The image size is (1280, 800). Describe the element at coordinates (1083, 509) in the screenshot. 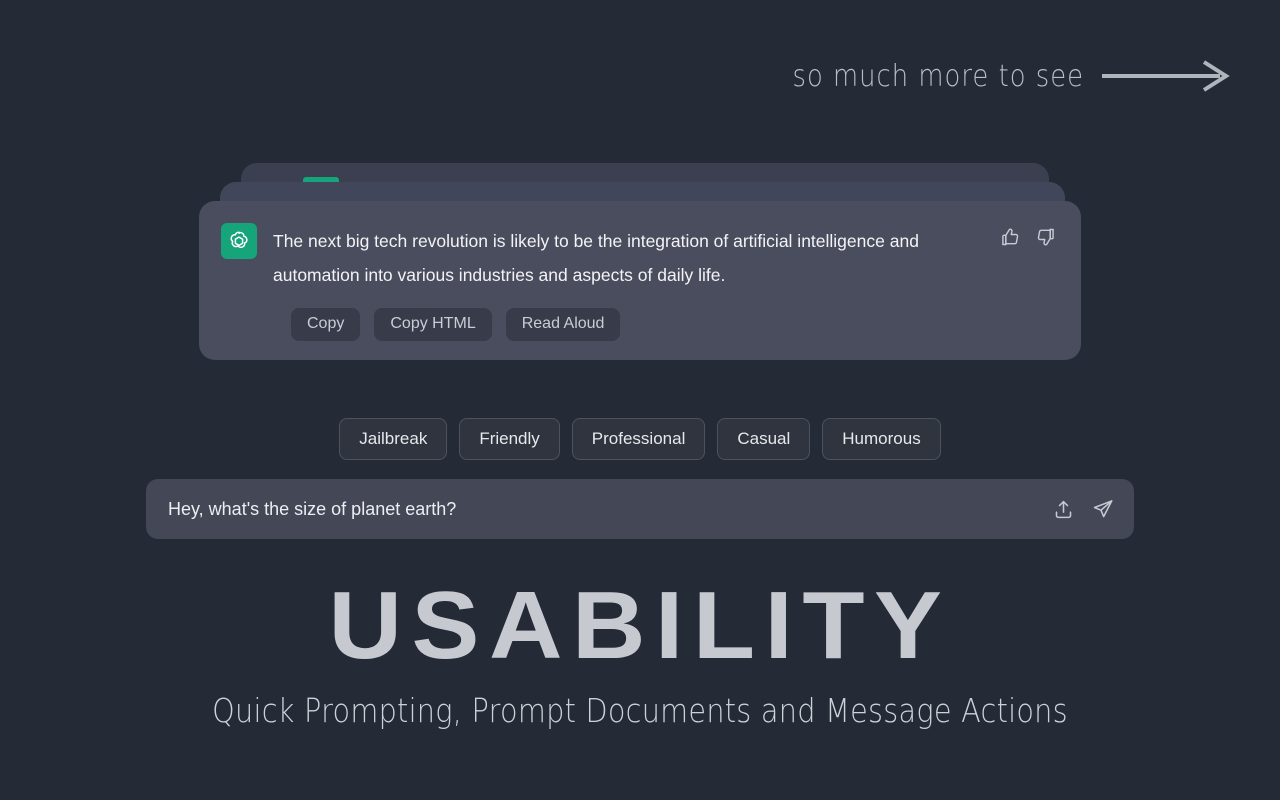

I see `input-icon-group` at that location.